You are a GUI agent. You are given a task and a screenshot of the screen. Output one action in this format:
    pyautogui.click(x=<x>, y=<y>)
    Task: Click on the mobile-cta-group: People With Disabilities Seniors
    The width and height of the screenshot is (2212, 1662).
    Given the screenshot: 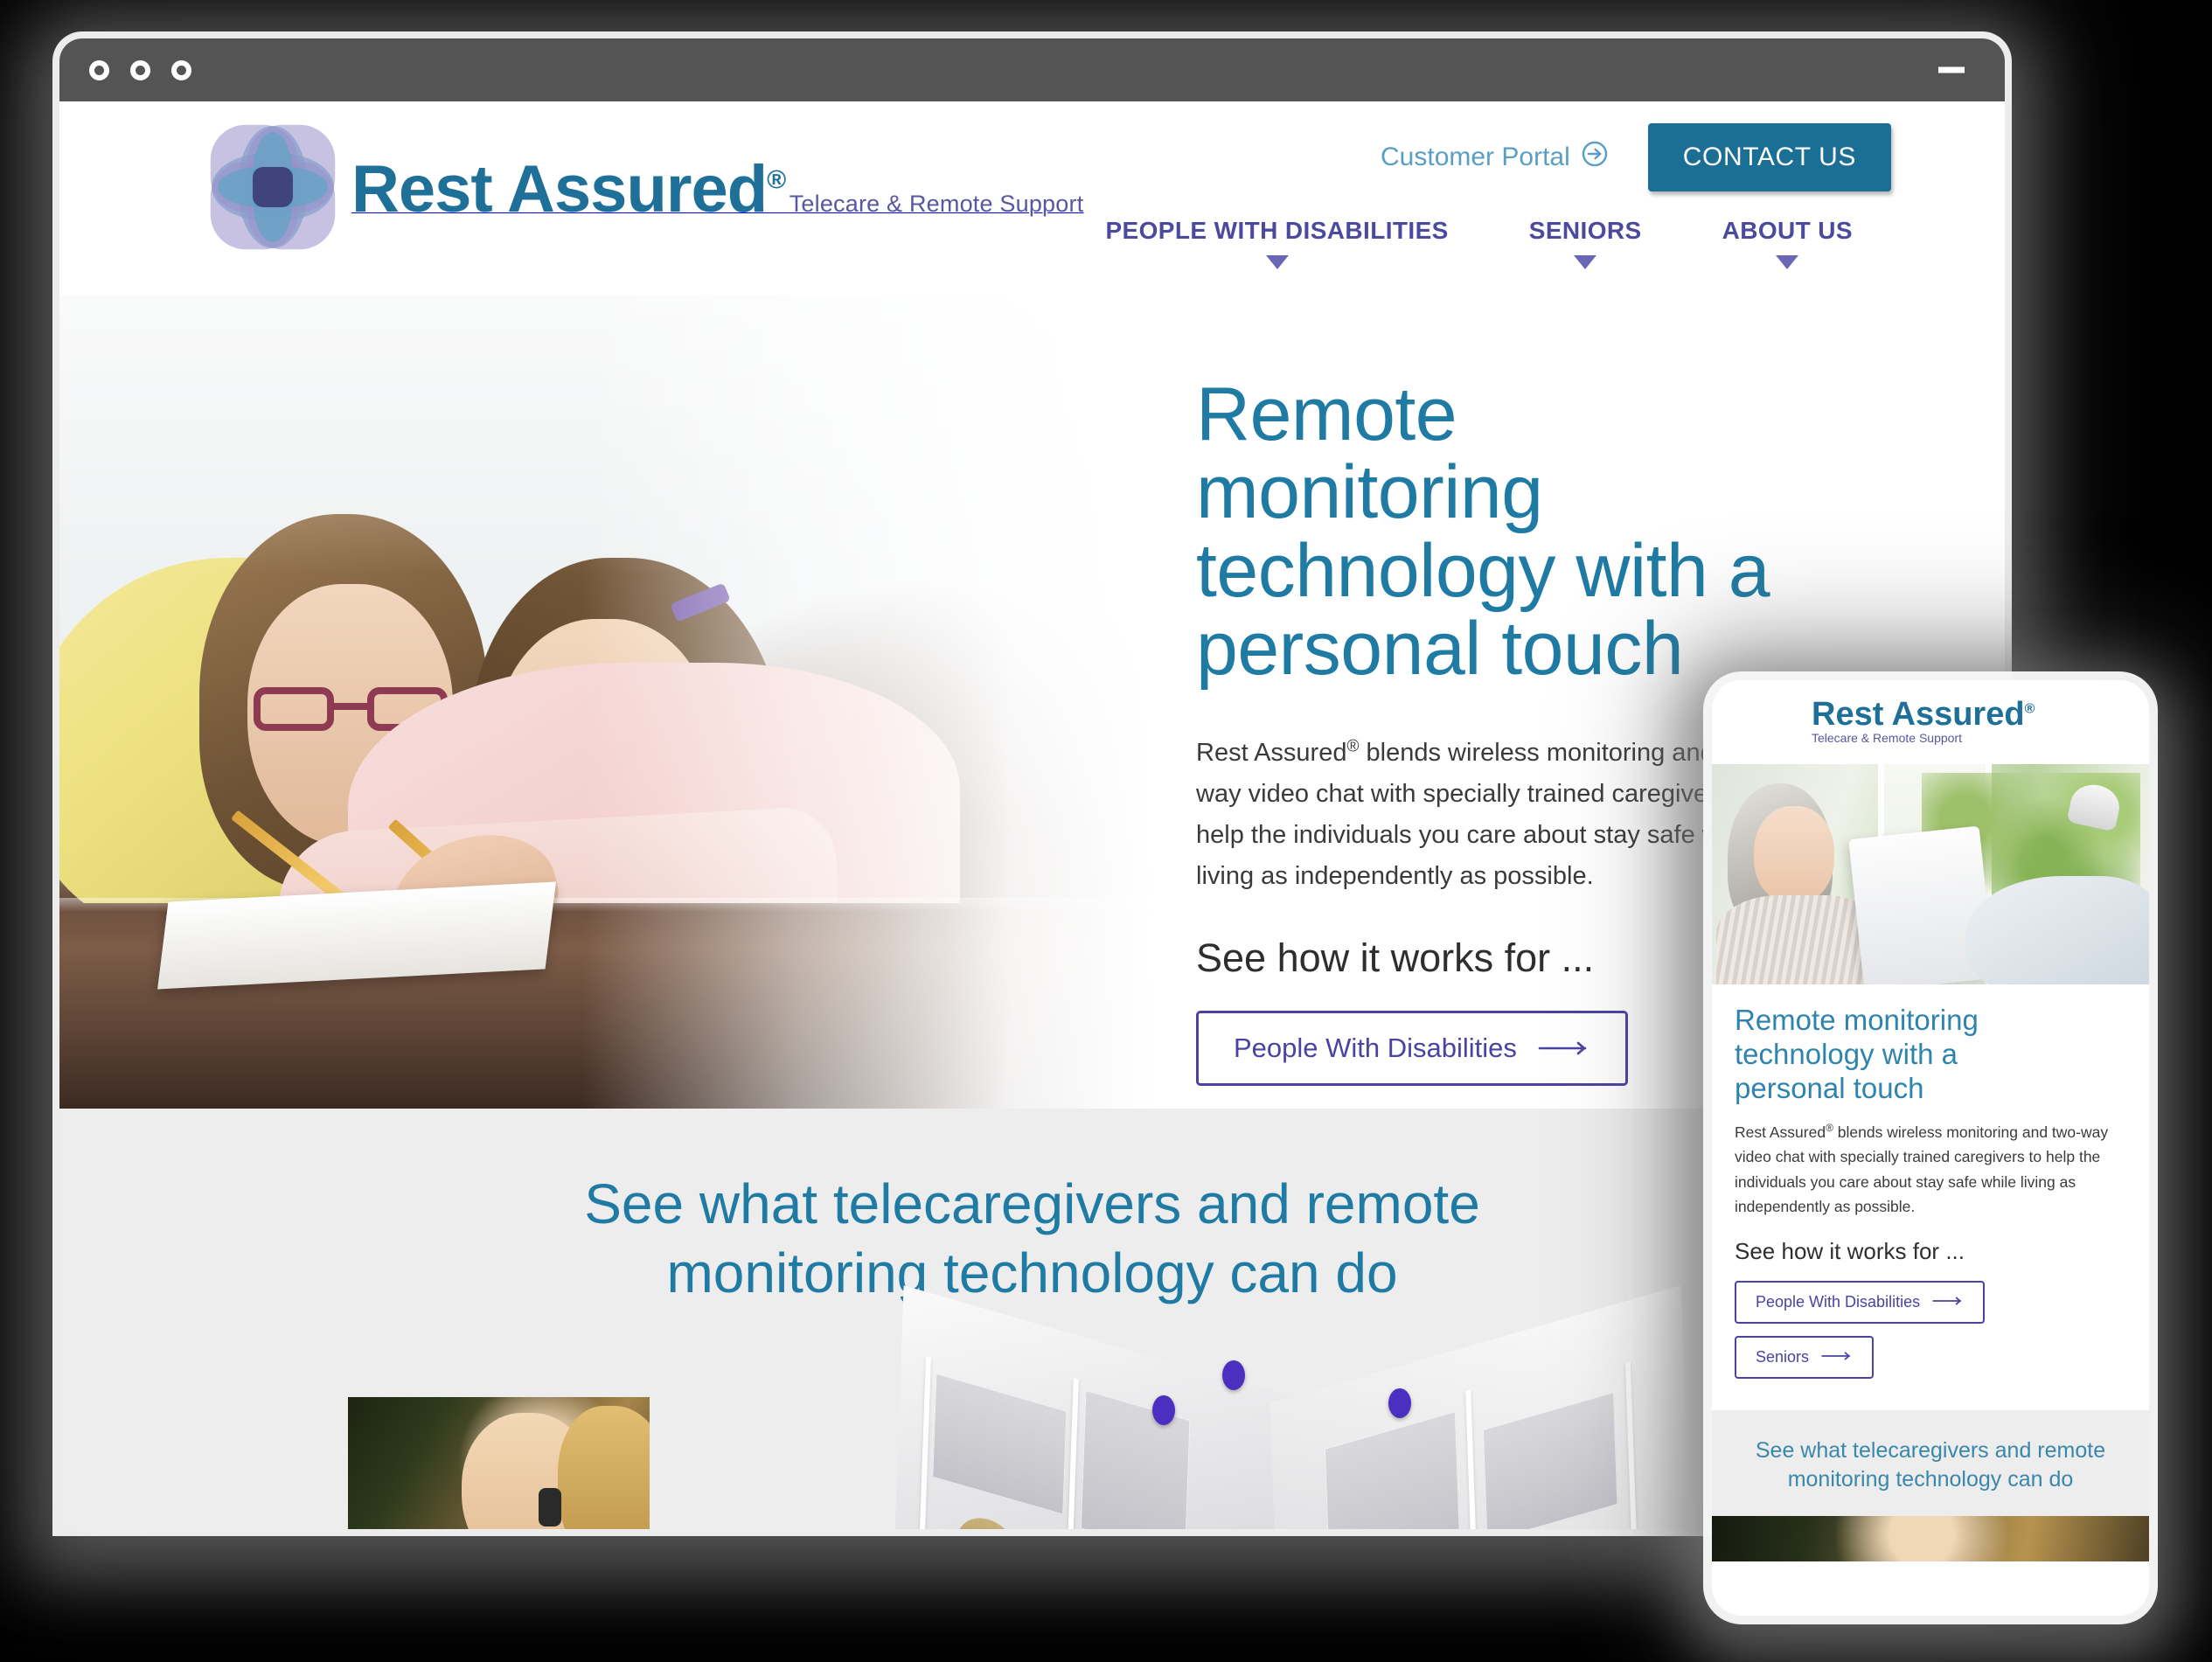 What is the action you would take?
    pyautogui.click(x=1930, y=1330)
    